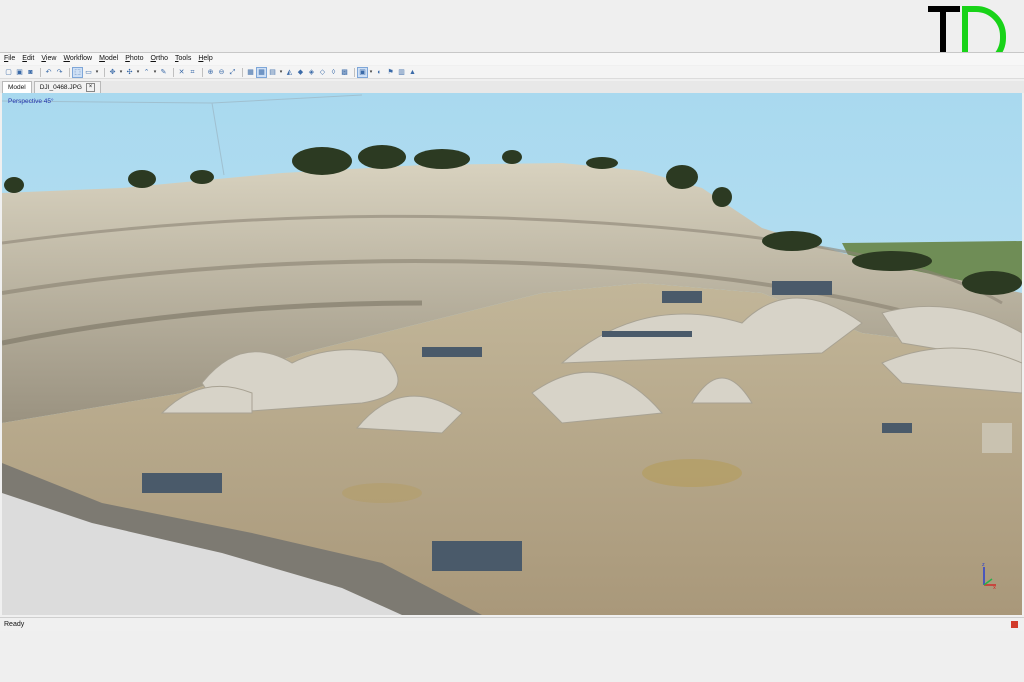 This screenshot has height=682, width=1024. What do you see at coordinates (412, 72) in the screenshot?
I see `shading-icon: ▲` at bounding box center [412, 72].